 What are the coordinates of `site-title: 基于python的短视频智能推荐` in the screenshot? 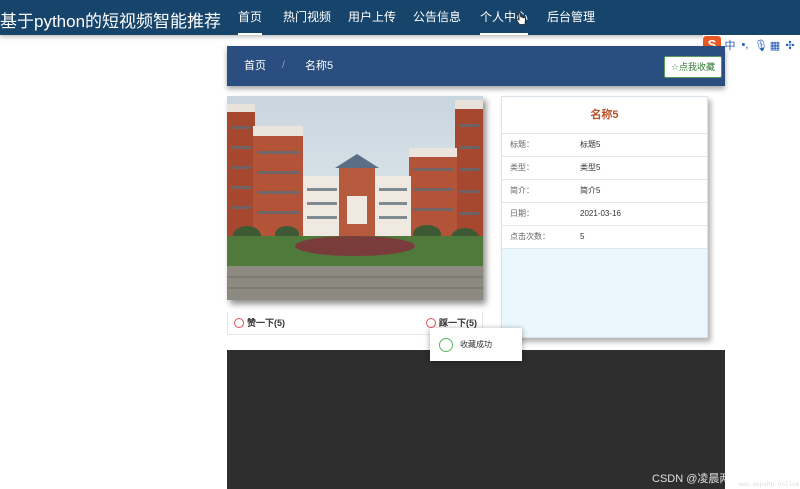 It's located at (111, 21).